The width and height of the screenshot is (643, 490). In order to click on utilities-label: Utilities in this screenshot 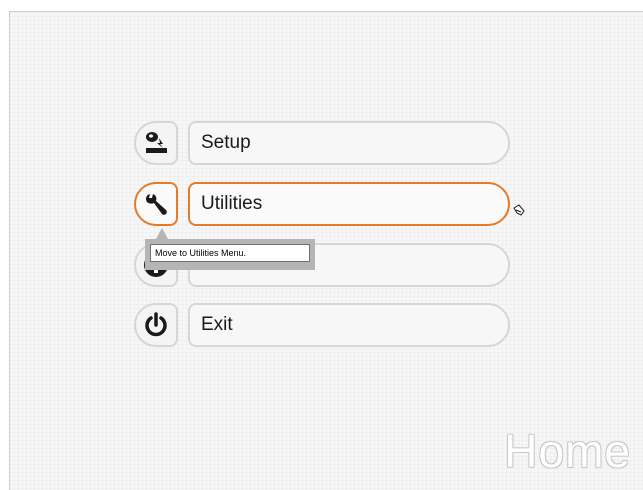, I will do `click(349, 204)`.